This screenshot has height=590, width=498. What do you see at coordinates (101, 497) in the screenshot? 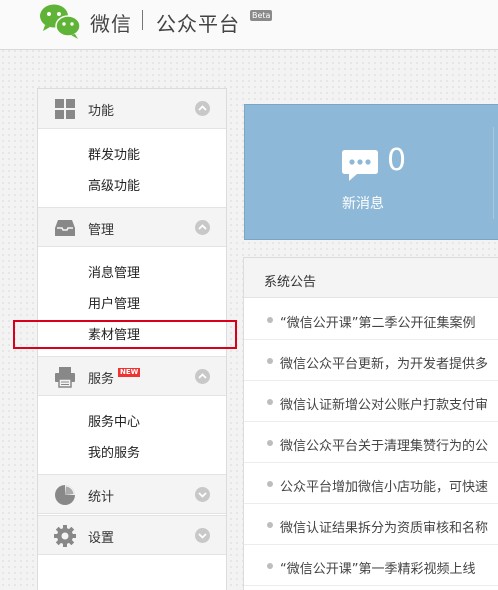
I see `sidebar-section-label: 统计` at bounding box center [101, 497].